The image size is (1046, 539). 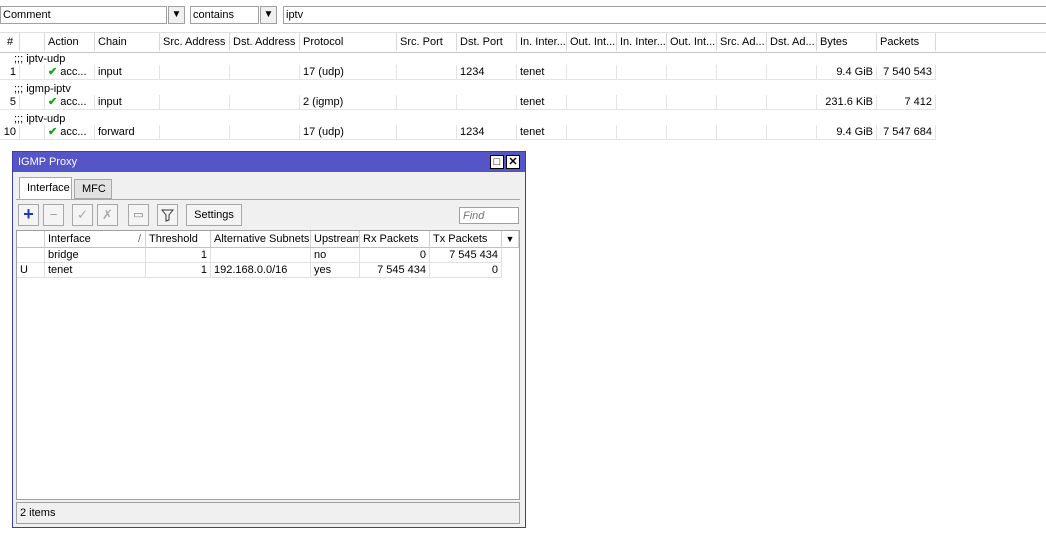 I want to click on threshold-cell: 1, so click(x=178, y=255).